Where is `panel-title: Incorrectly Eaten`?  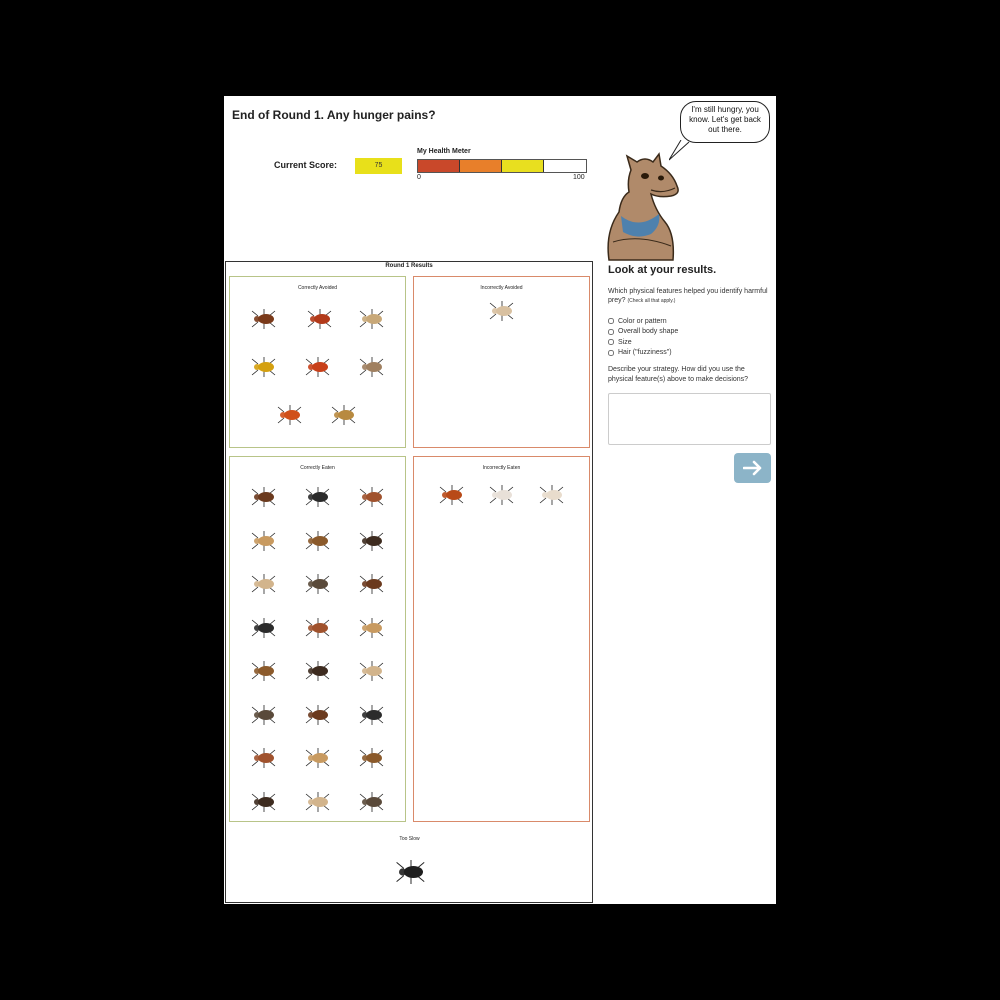 panel-title: Incorrectly Eaten is located at coordinates (501, 468).